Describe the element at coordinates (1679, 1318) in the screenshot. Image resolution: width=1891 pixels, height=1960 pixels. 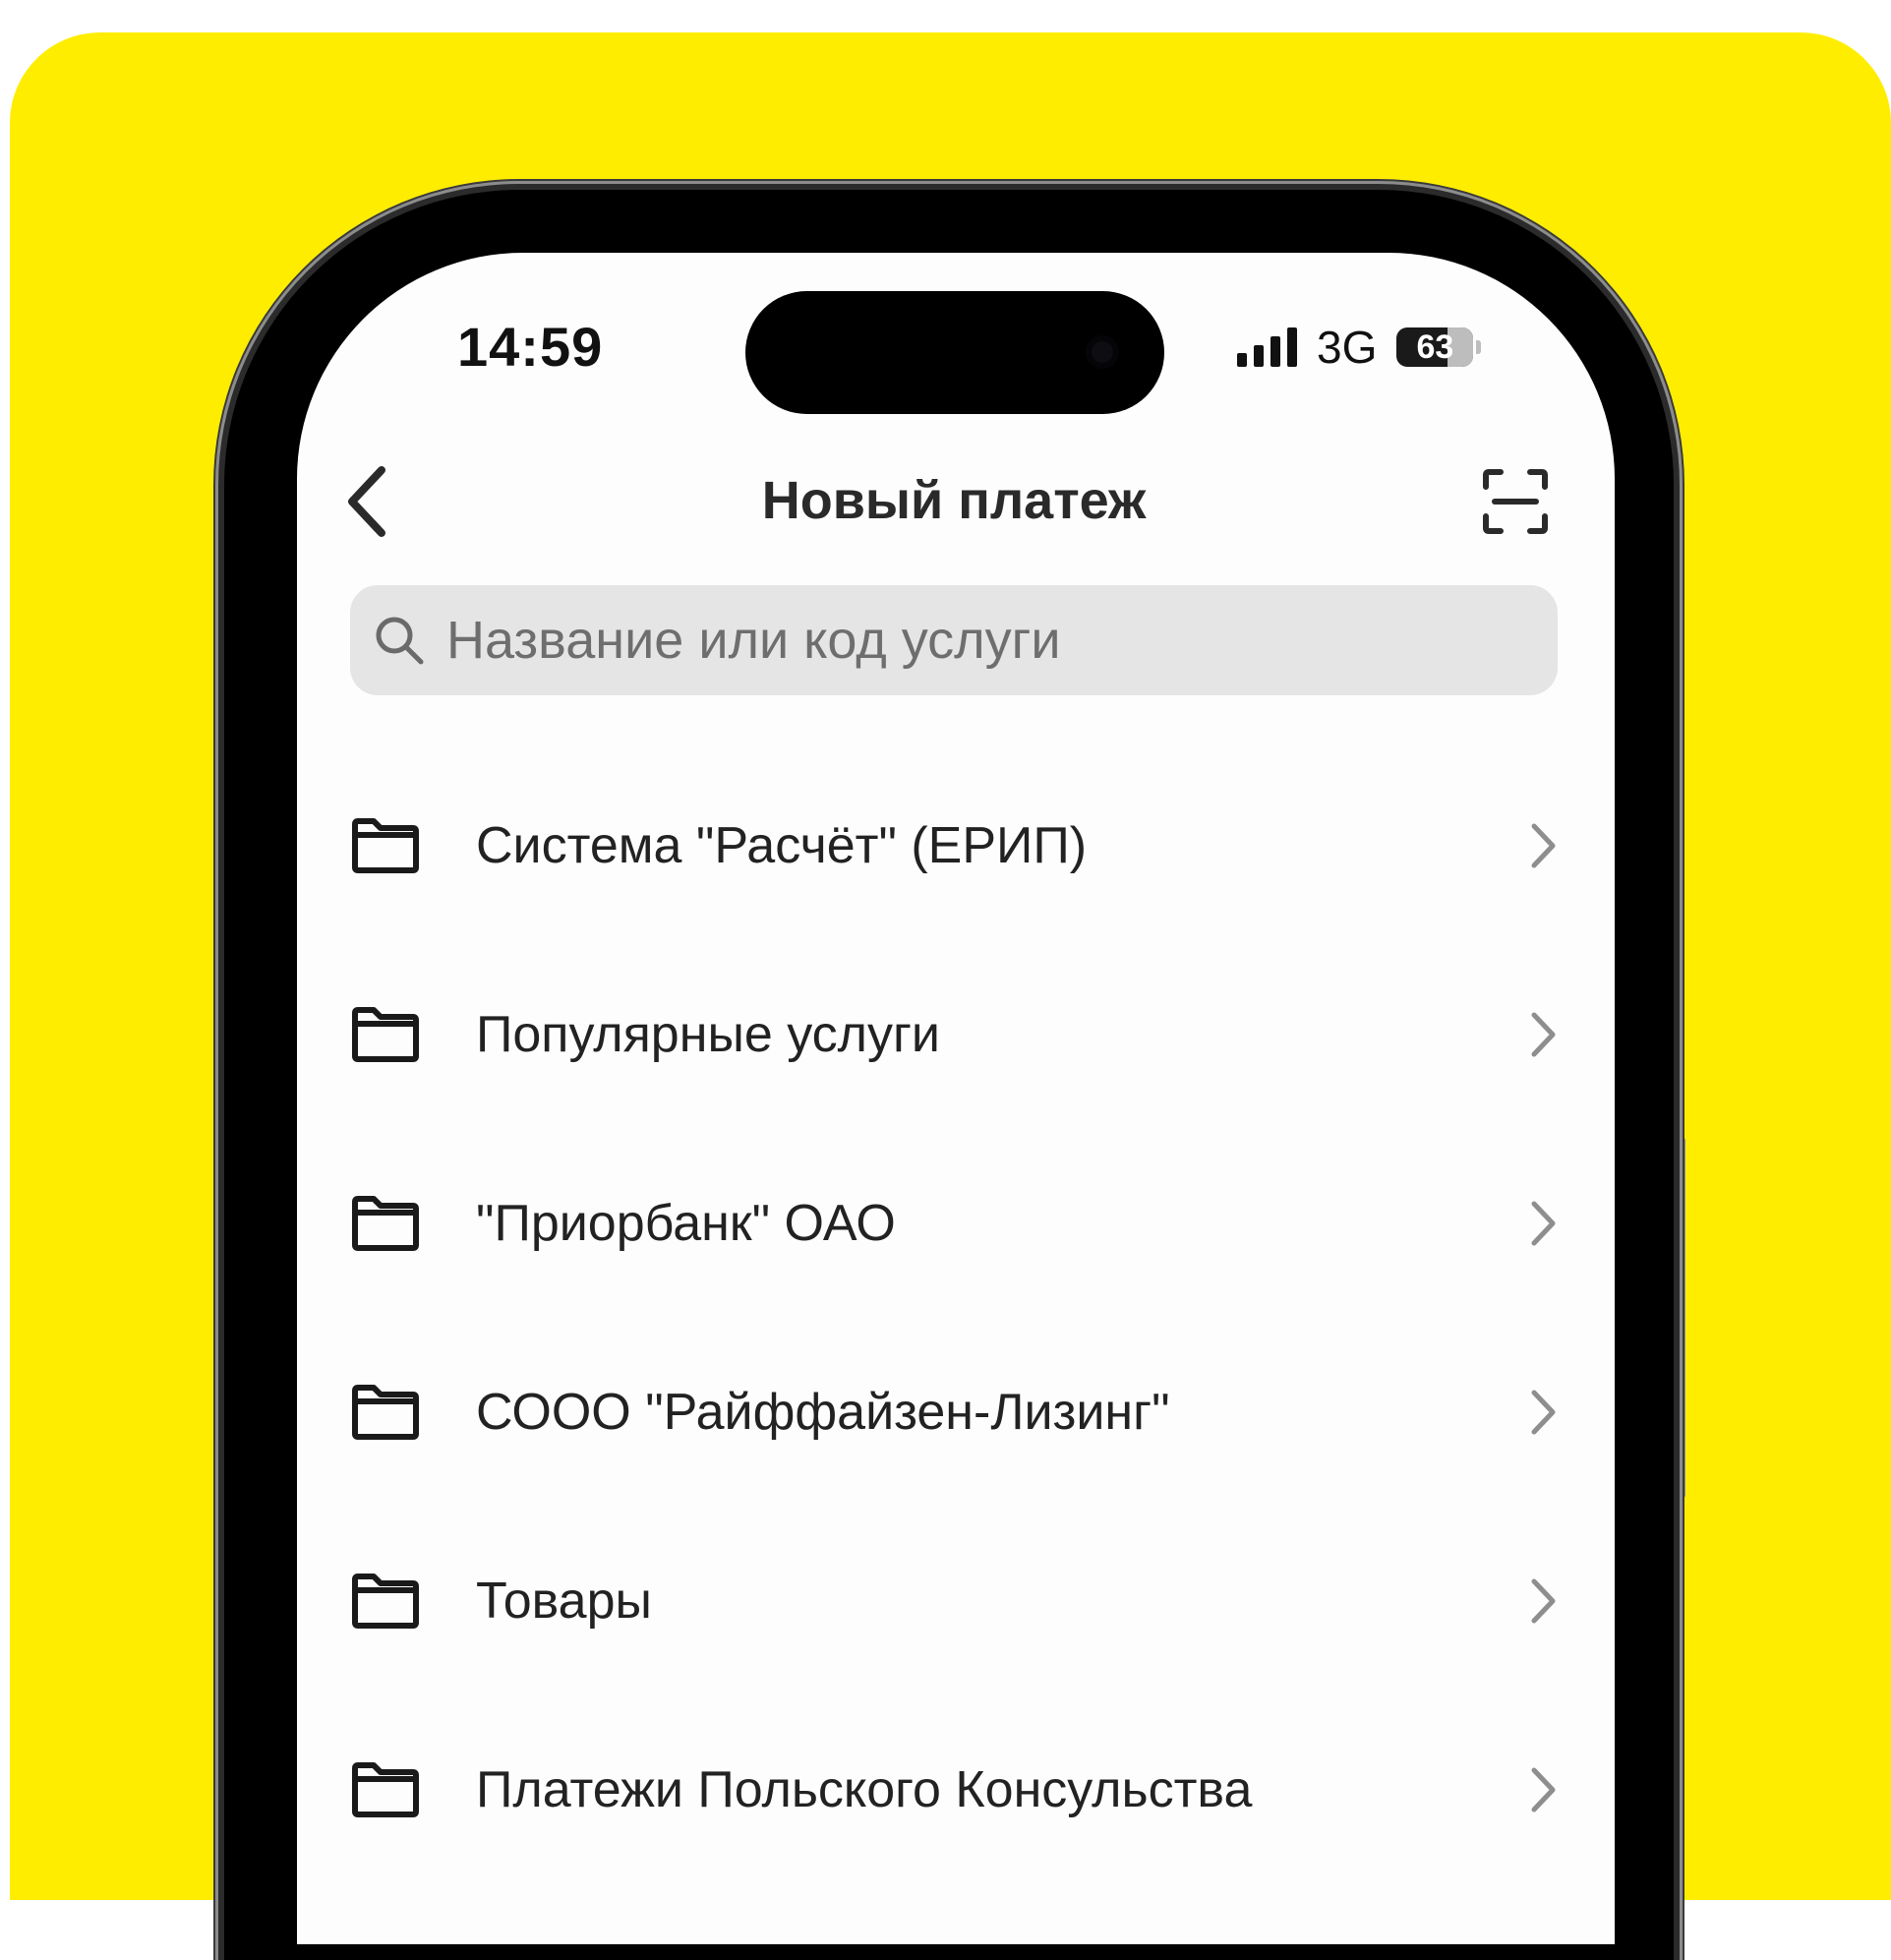
I see `power-button` at that location.